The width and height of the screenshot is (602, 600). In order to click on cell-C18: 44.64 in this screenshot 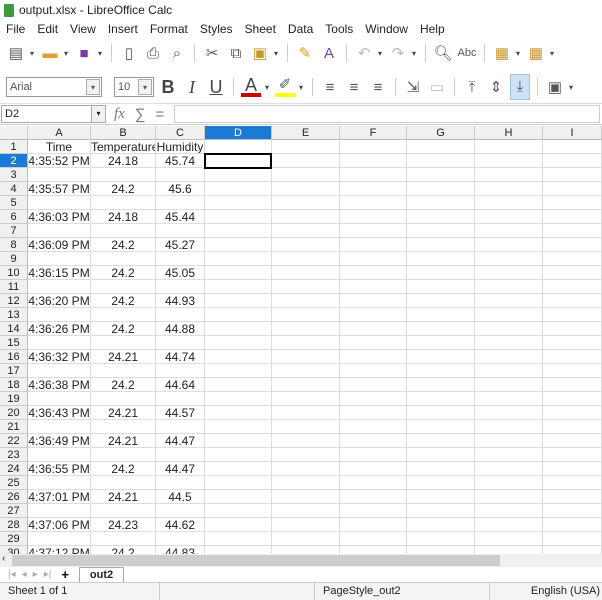, I will do `click(180, 385)`.